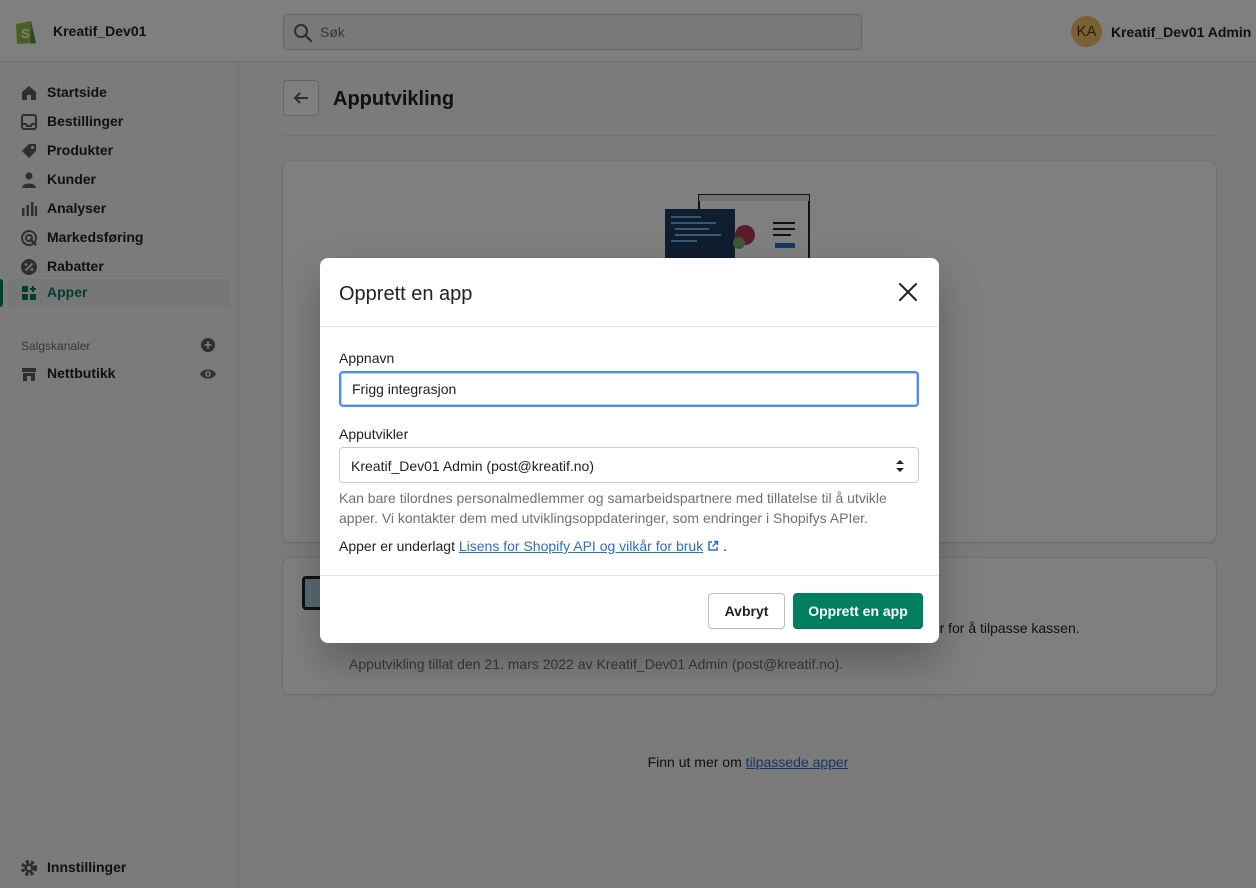 Image resolution: width=1256 pixels, height=888 pixels. Describe the element at coordinates (858, 611) in the screenshot. I see `create-app-button: Opprett en app` at that location.